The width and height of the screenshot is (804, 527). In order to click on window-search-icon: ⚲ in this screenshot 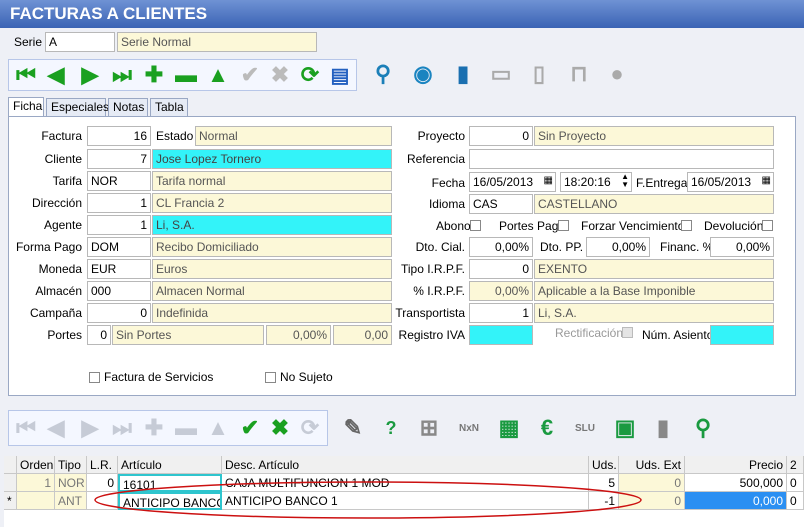, I will do `click(703, 428)`.